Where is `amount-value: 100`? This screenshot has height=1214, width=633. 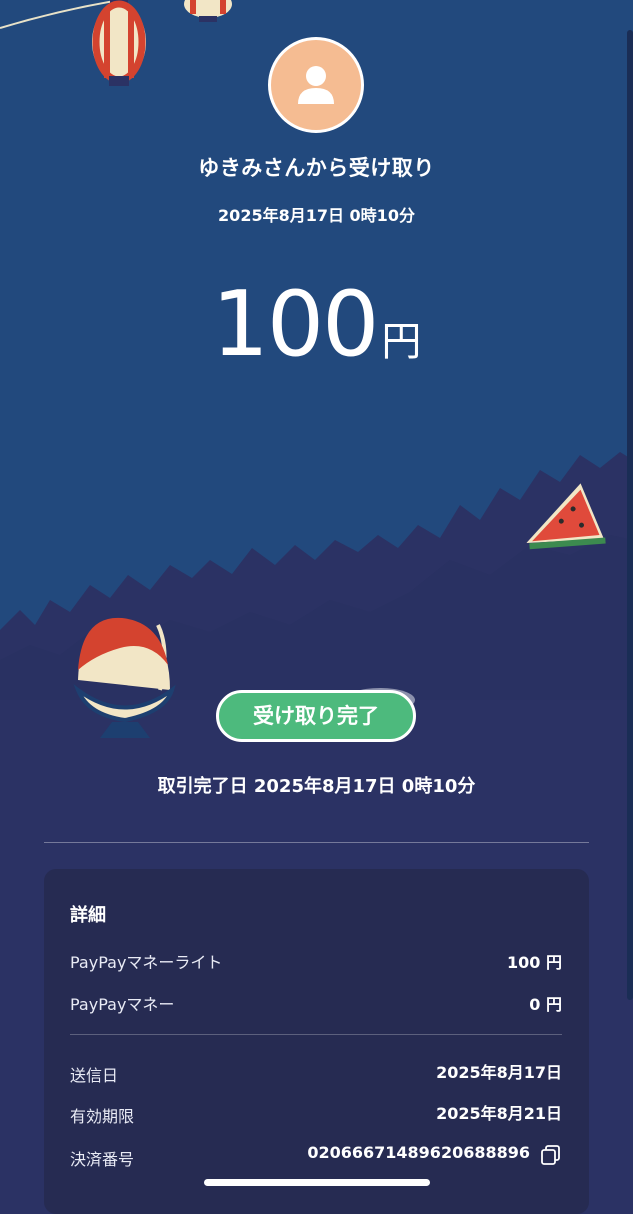 amount-value: 100 is located at coordinates (295, 324).